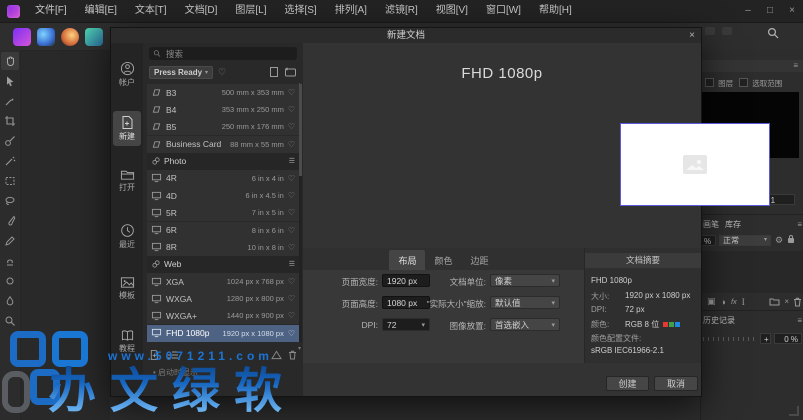 The width and height of the screenshot is (803, 420). Describe the element at coordinates (525, 324) in the screenshot. I see `image-placement-dropdown: 首选嵌入 ▾` at that location.